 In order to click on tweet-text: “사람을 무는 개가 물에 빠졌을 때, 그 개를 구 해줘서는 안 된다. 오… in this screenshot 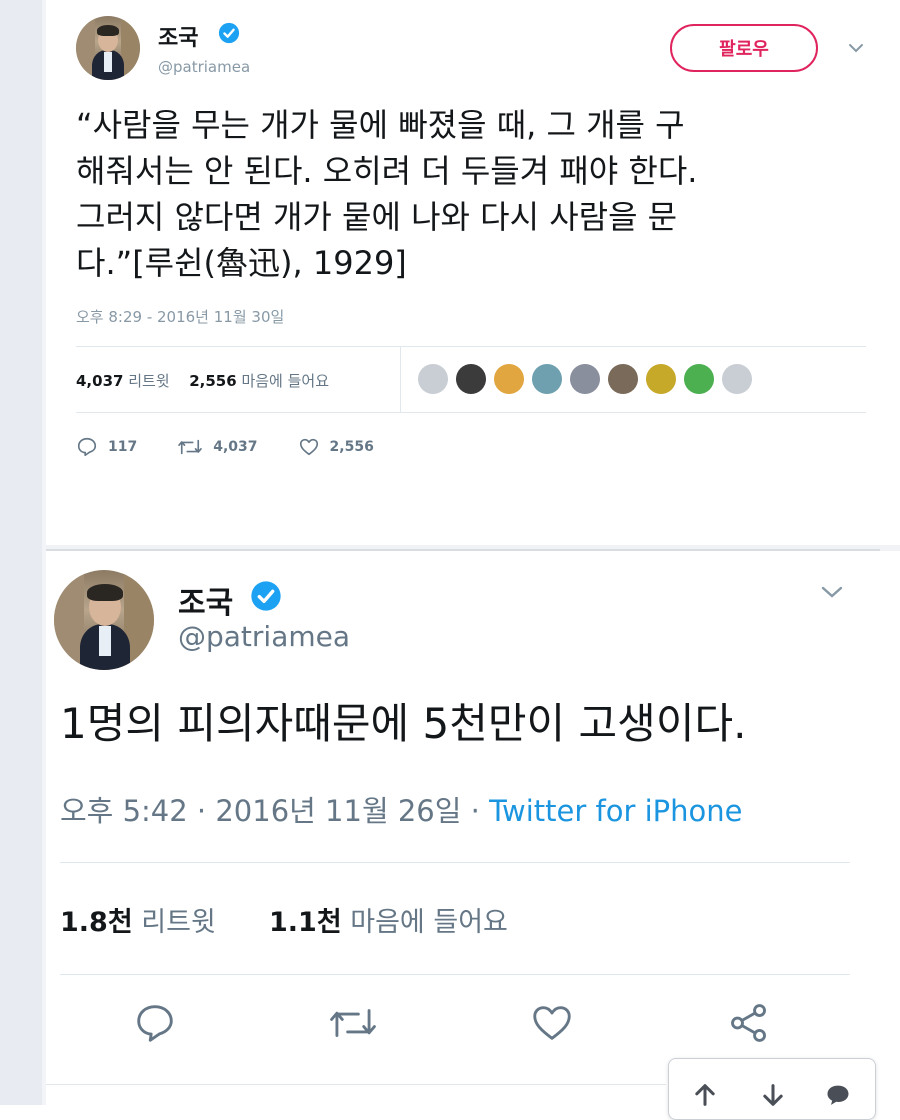, I will do `click(481, 194)`.